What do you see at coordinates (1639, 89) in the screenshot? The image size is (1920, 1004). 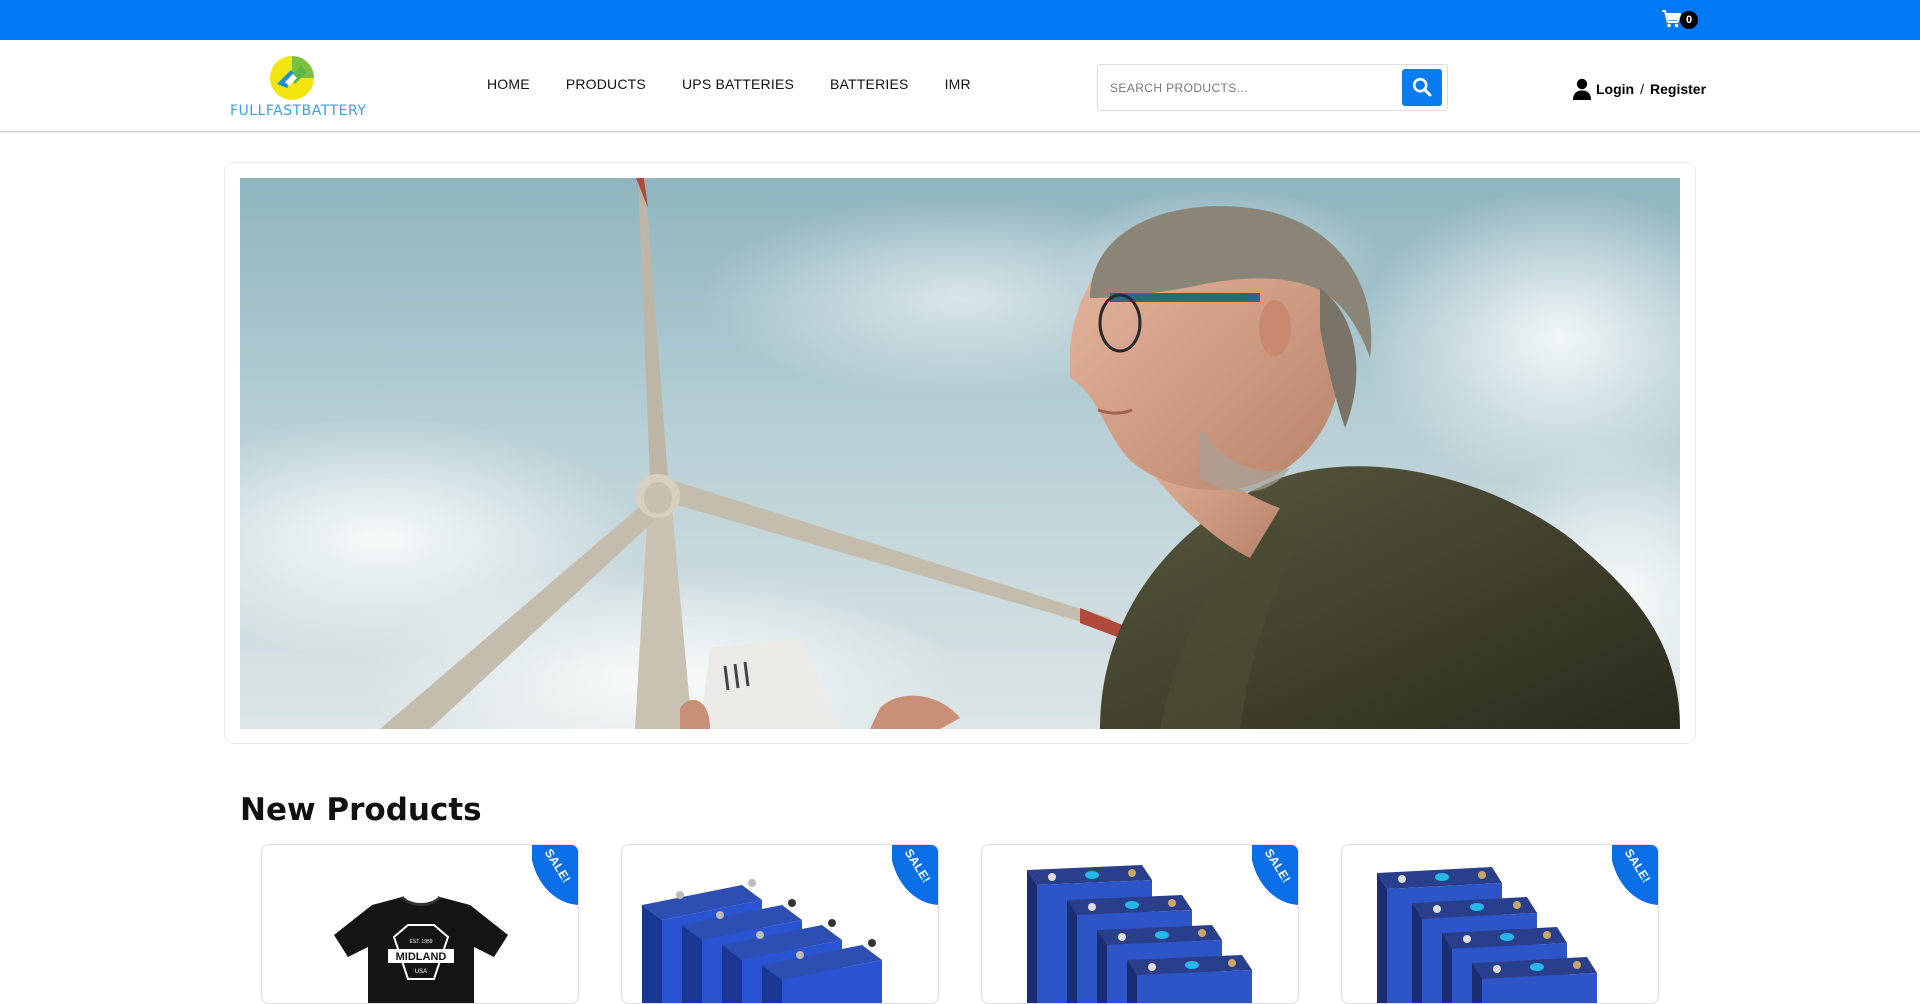 I see `account-links: Login / Register` at bounding box center [1639, 89].